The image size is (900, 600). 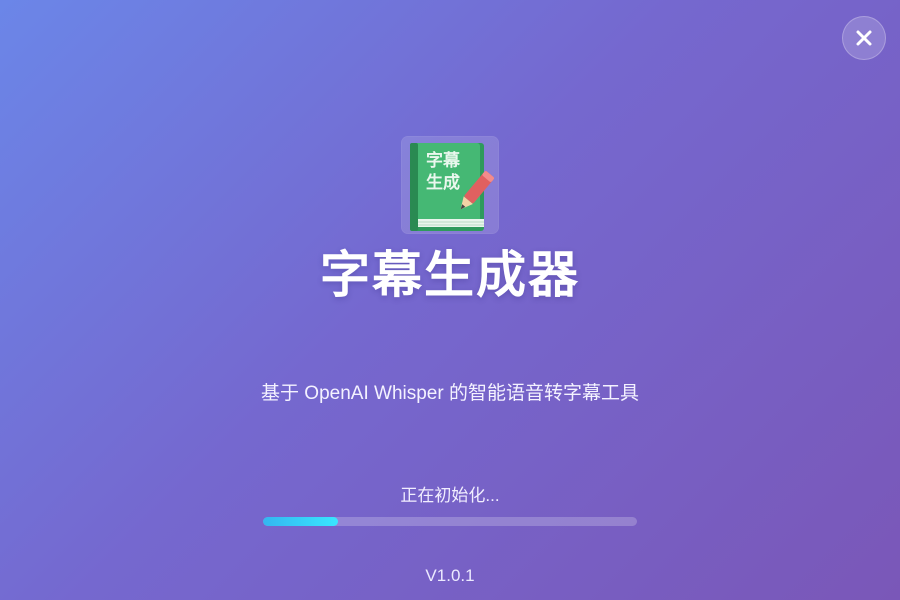 What do you see at coordinates (443, 182) in the screenshot?
I see `logo-text-line2: 生成` at bounding box center [443, 182].